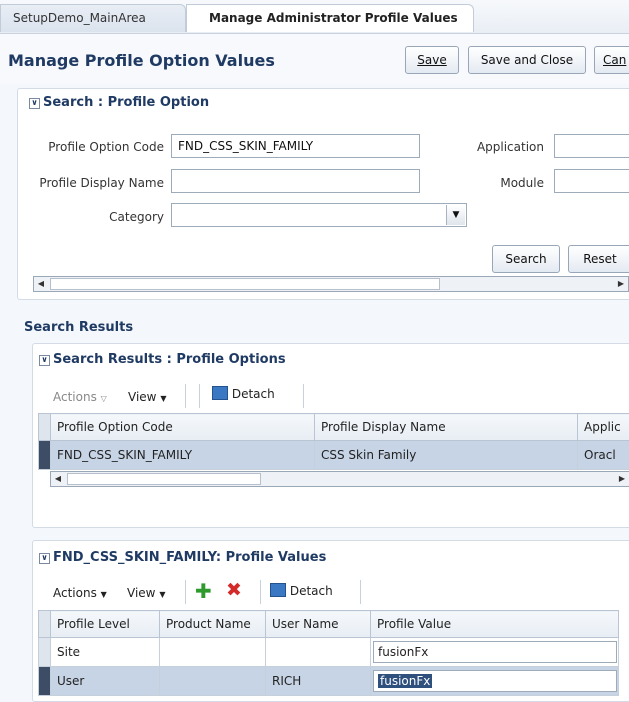 This screenshot has height=702, width=629. I want to click on table-row: Site fusionFx, so click(329, 652).